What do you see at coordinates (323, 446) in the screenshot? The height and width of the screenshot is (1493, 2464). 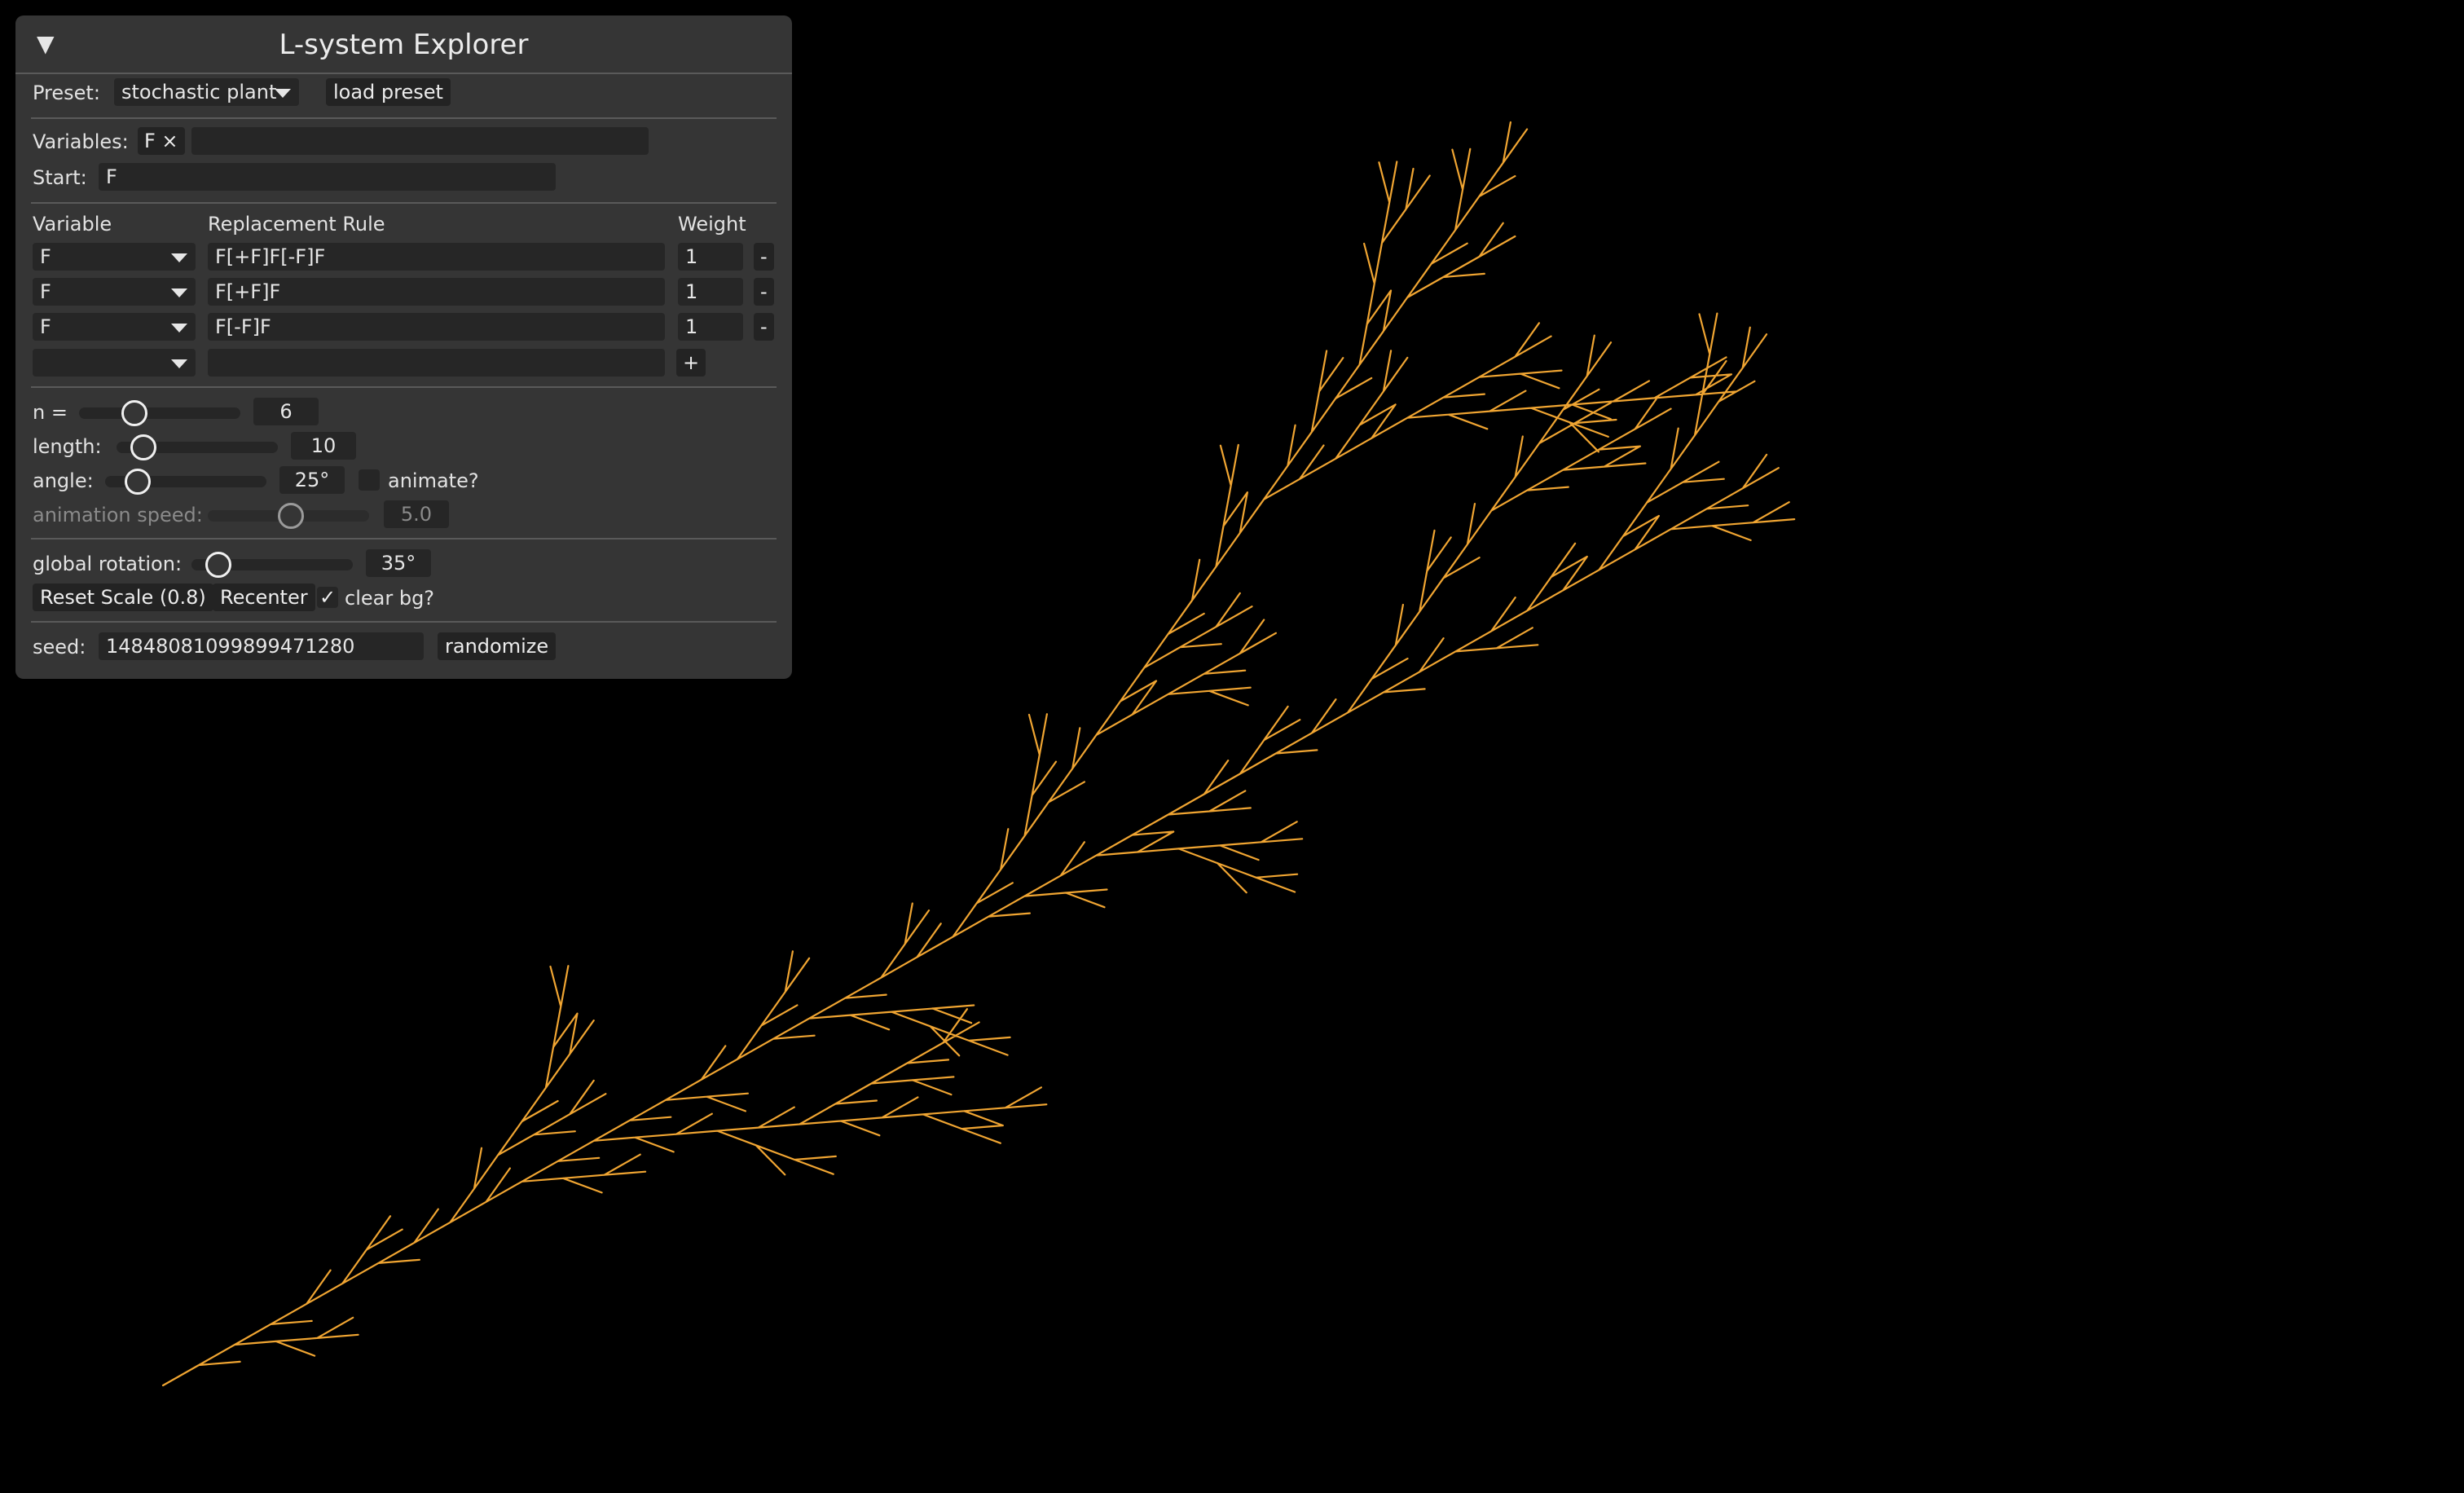 I see `length-value: 10` at bounding box center [323, 446].